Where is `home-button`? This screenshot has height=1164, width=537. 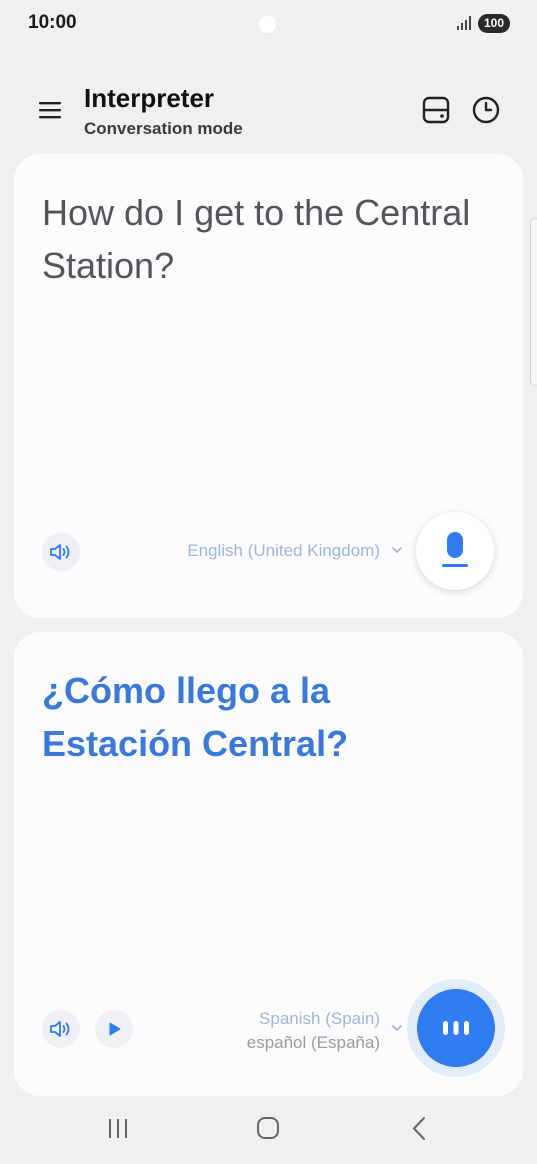
home-button is located at coordinates (268, 1129).